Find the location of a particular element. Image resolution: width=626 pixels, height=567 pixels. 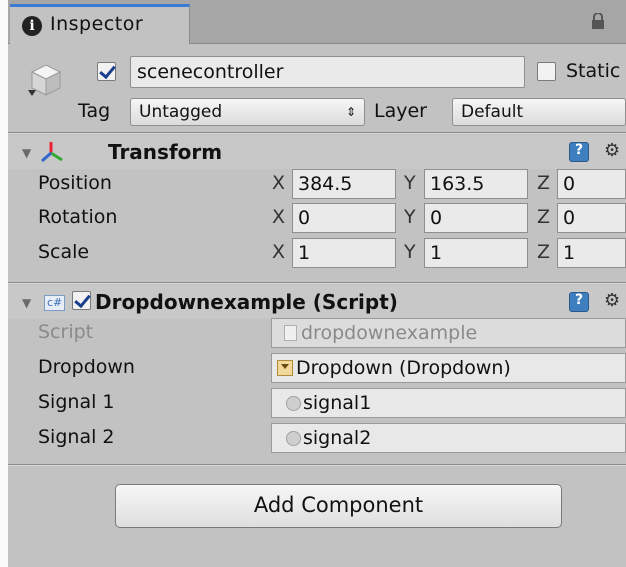

position-label: Position is located at coordinates (75, 183).